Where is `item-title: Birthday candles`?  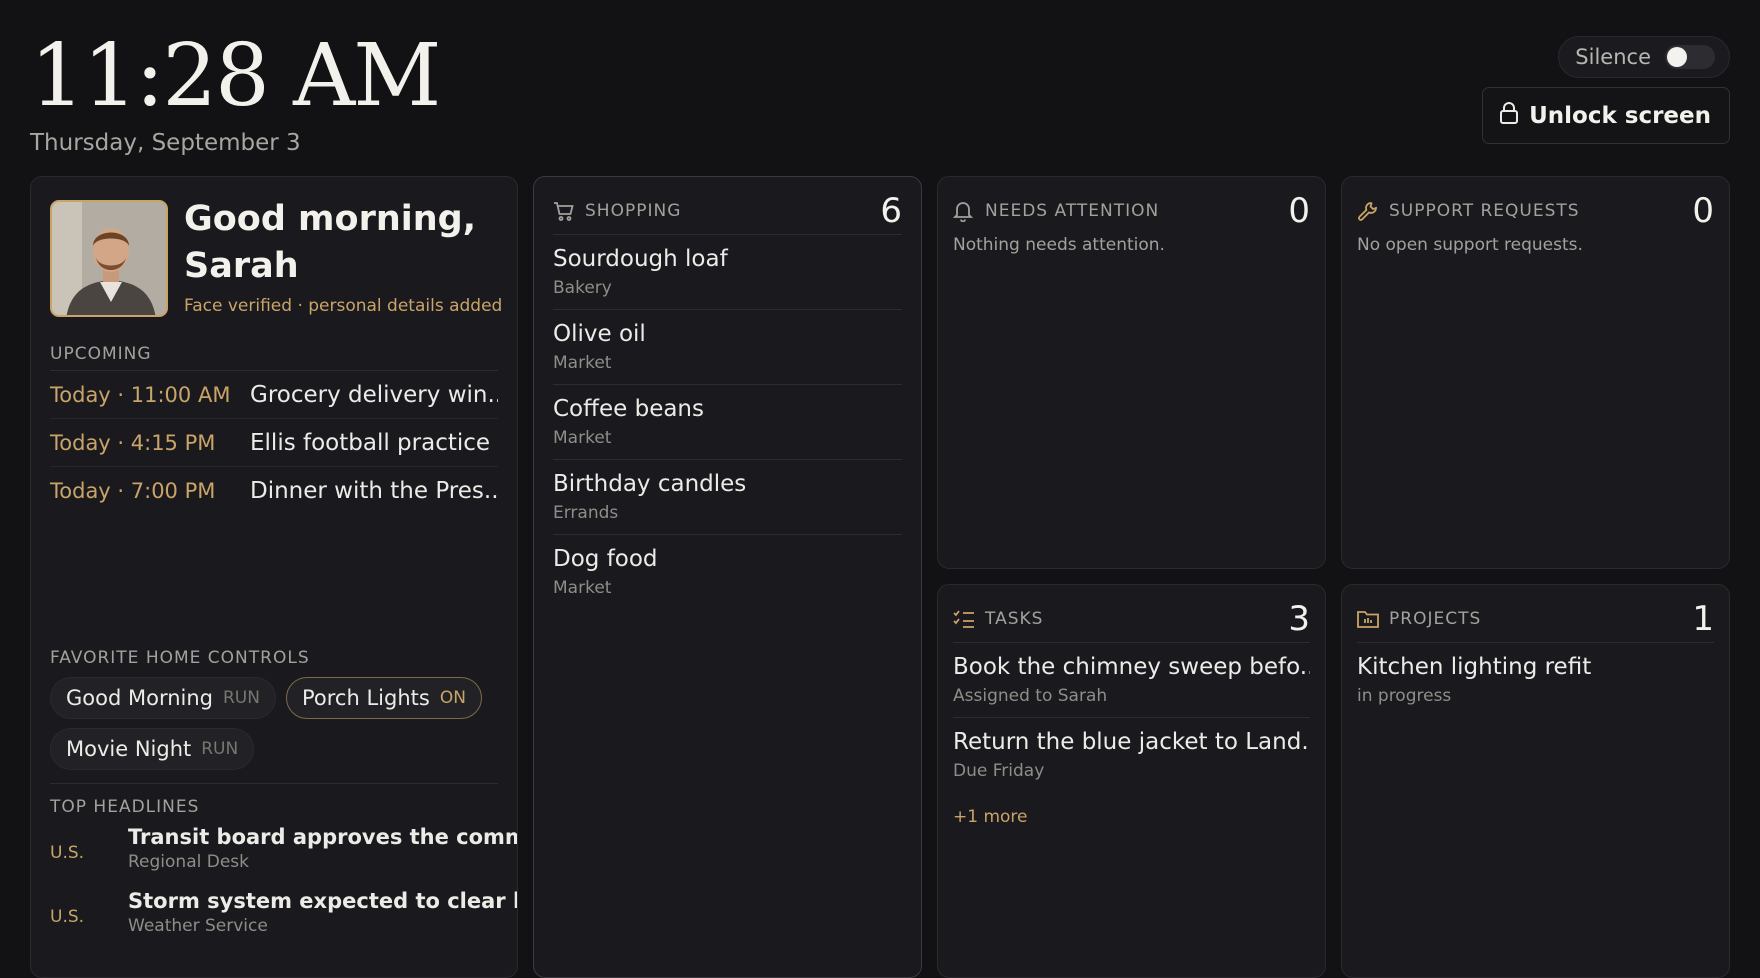
item-title: Birthday candles is located at coordinates (650, 484).